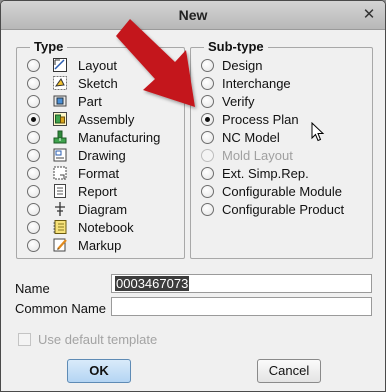  I want to click on type-label-format: Format, so click(99, 173).